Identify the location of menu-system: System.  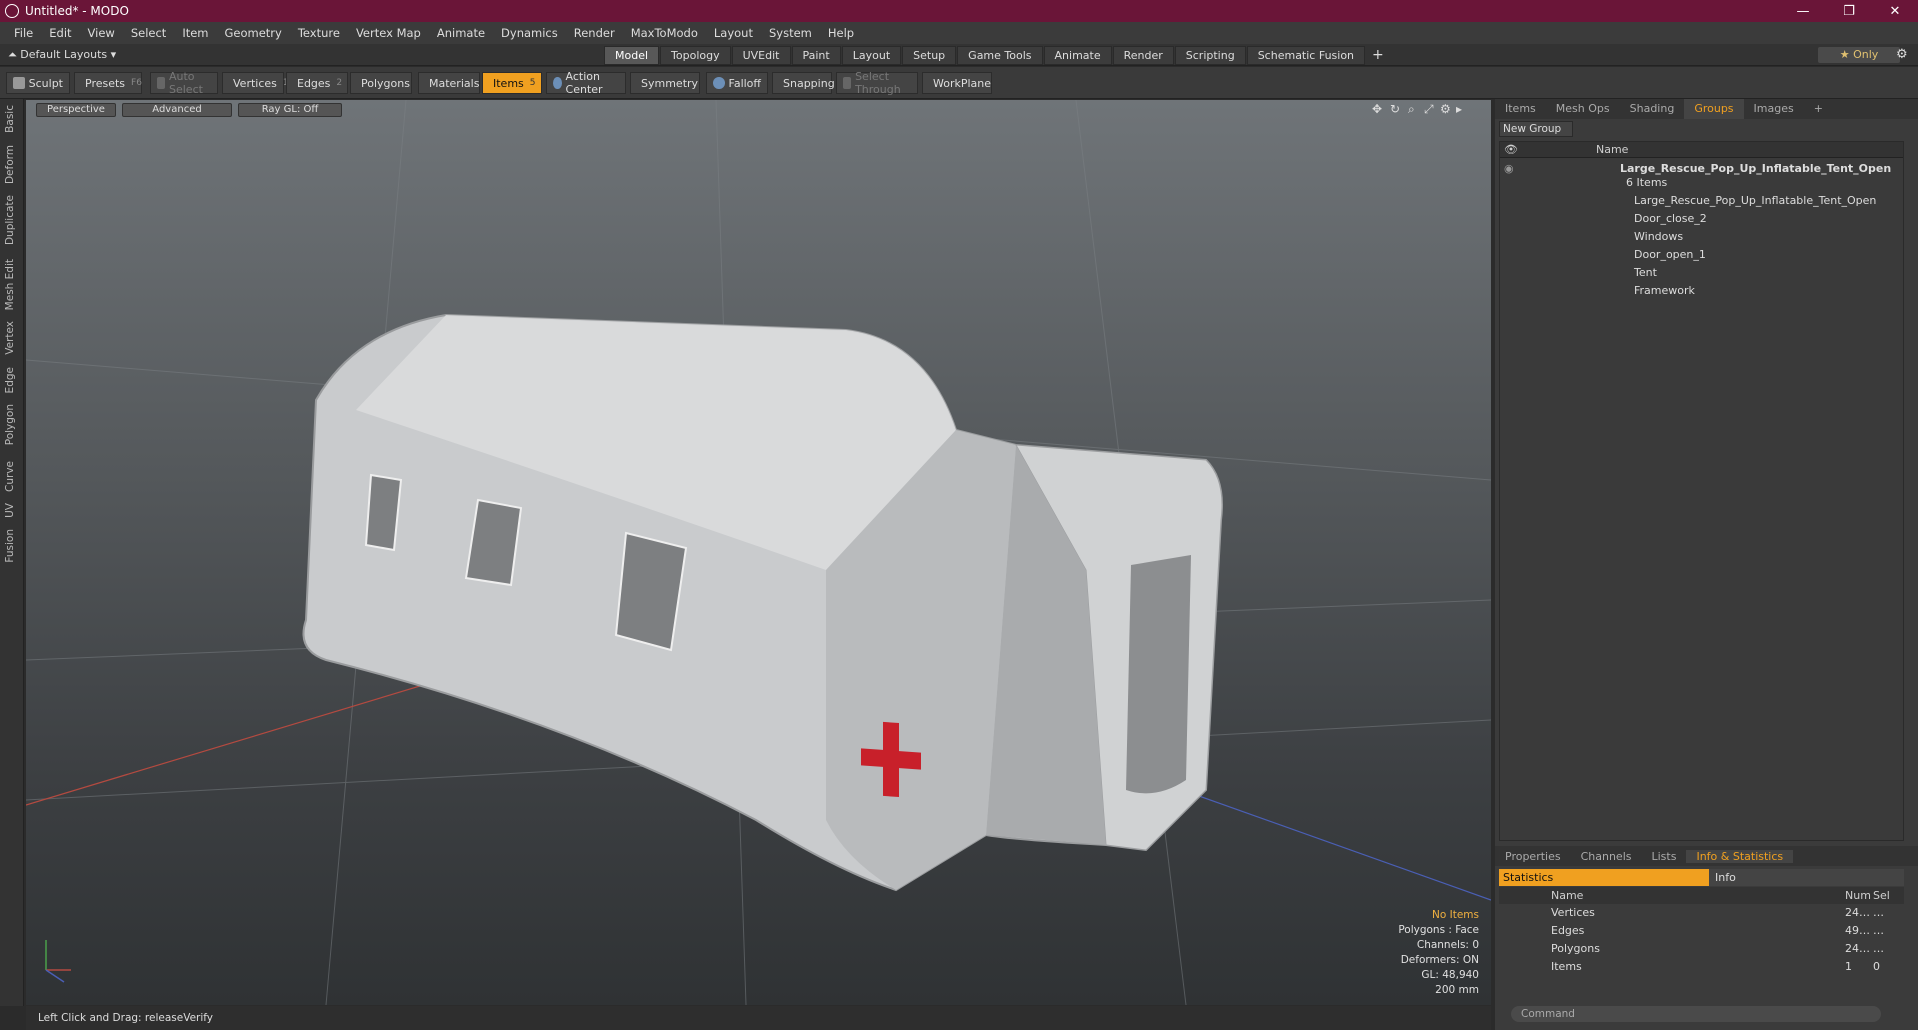
(790, 33).